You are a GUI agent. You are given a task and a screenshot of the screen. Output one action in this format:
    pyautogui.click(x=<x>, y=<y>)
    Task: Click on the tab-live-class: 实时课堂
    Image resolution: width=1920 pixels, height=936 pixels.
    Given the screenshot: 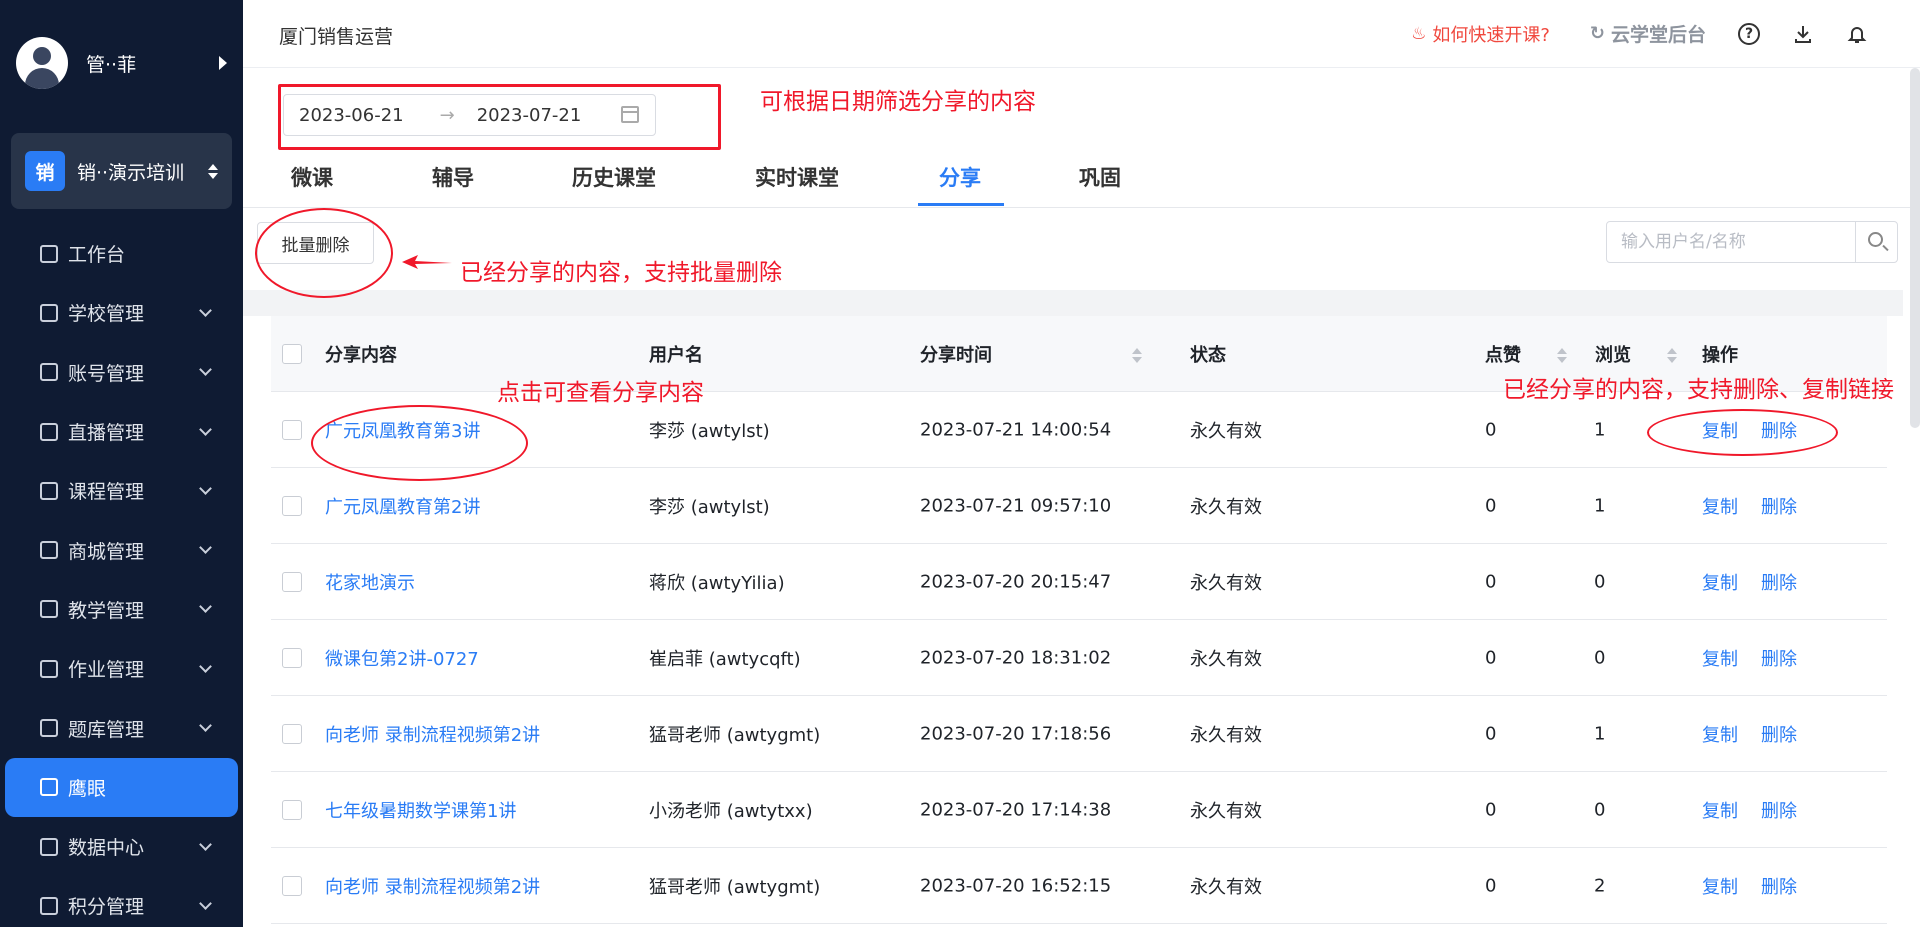 What is the action you would take?
    pyautogui.click(x=797, y=177)
    